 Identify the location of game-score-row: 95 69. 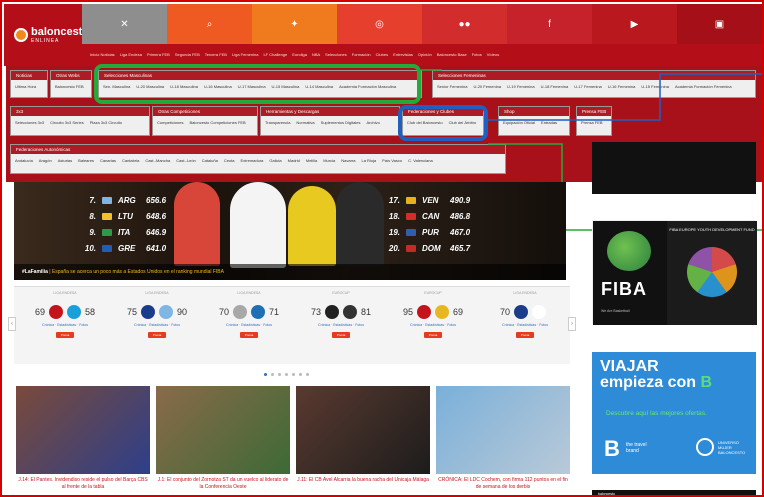
(433, 312).